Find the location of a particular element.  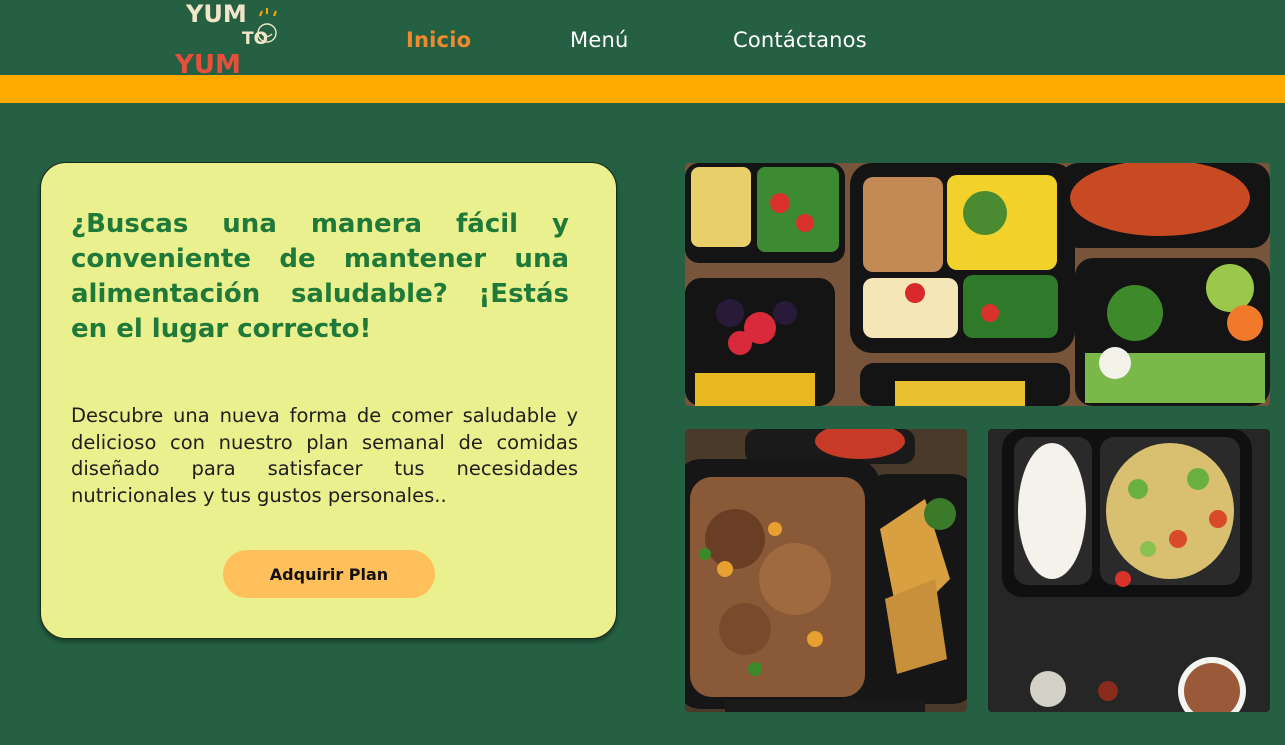

rice-and-salad-container-photo-icon is located at coordinates (1129, 570).